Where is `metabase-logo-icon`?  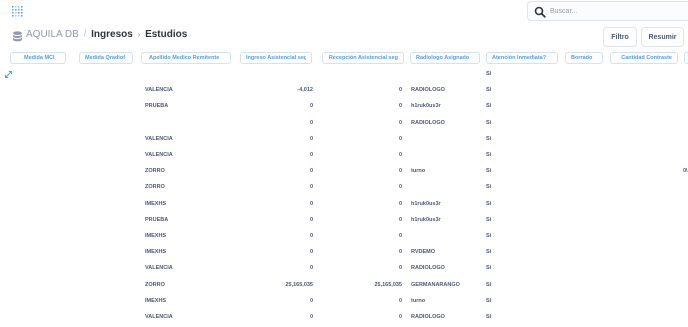 metabase-logo-icon is located at coordinates (18, 11).